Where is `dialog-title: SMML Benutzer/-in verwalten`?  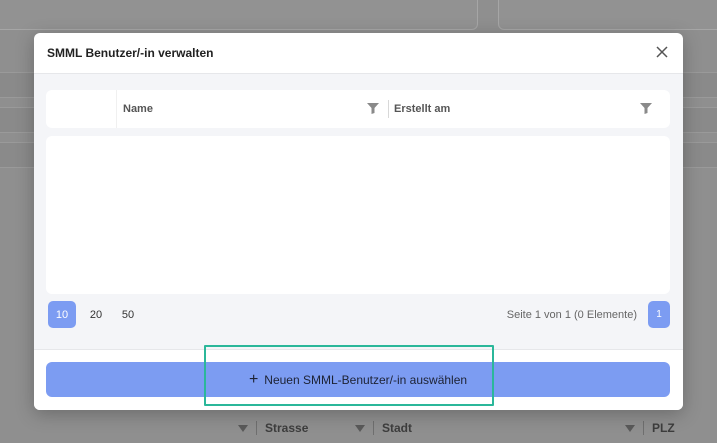
dialog-title: SMML Benutzer/-in verwalten is located at coordinates (130, 53).